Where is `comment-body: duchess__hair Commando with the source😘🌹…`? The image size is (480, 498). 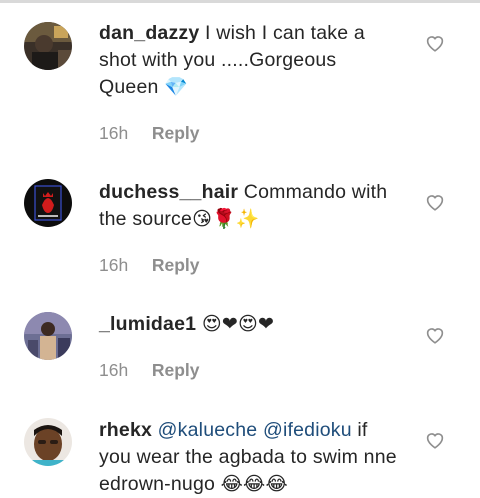 comment-body: duchess__hair Commando with the source😘🌹… is located at coordinates (249, 206).